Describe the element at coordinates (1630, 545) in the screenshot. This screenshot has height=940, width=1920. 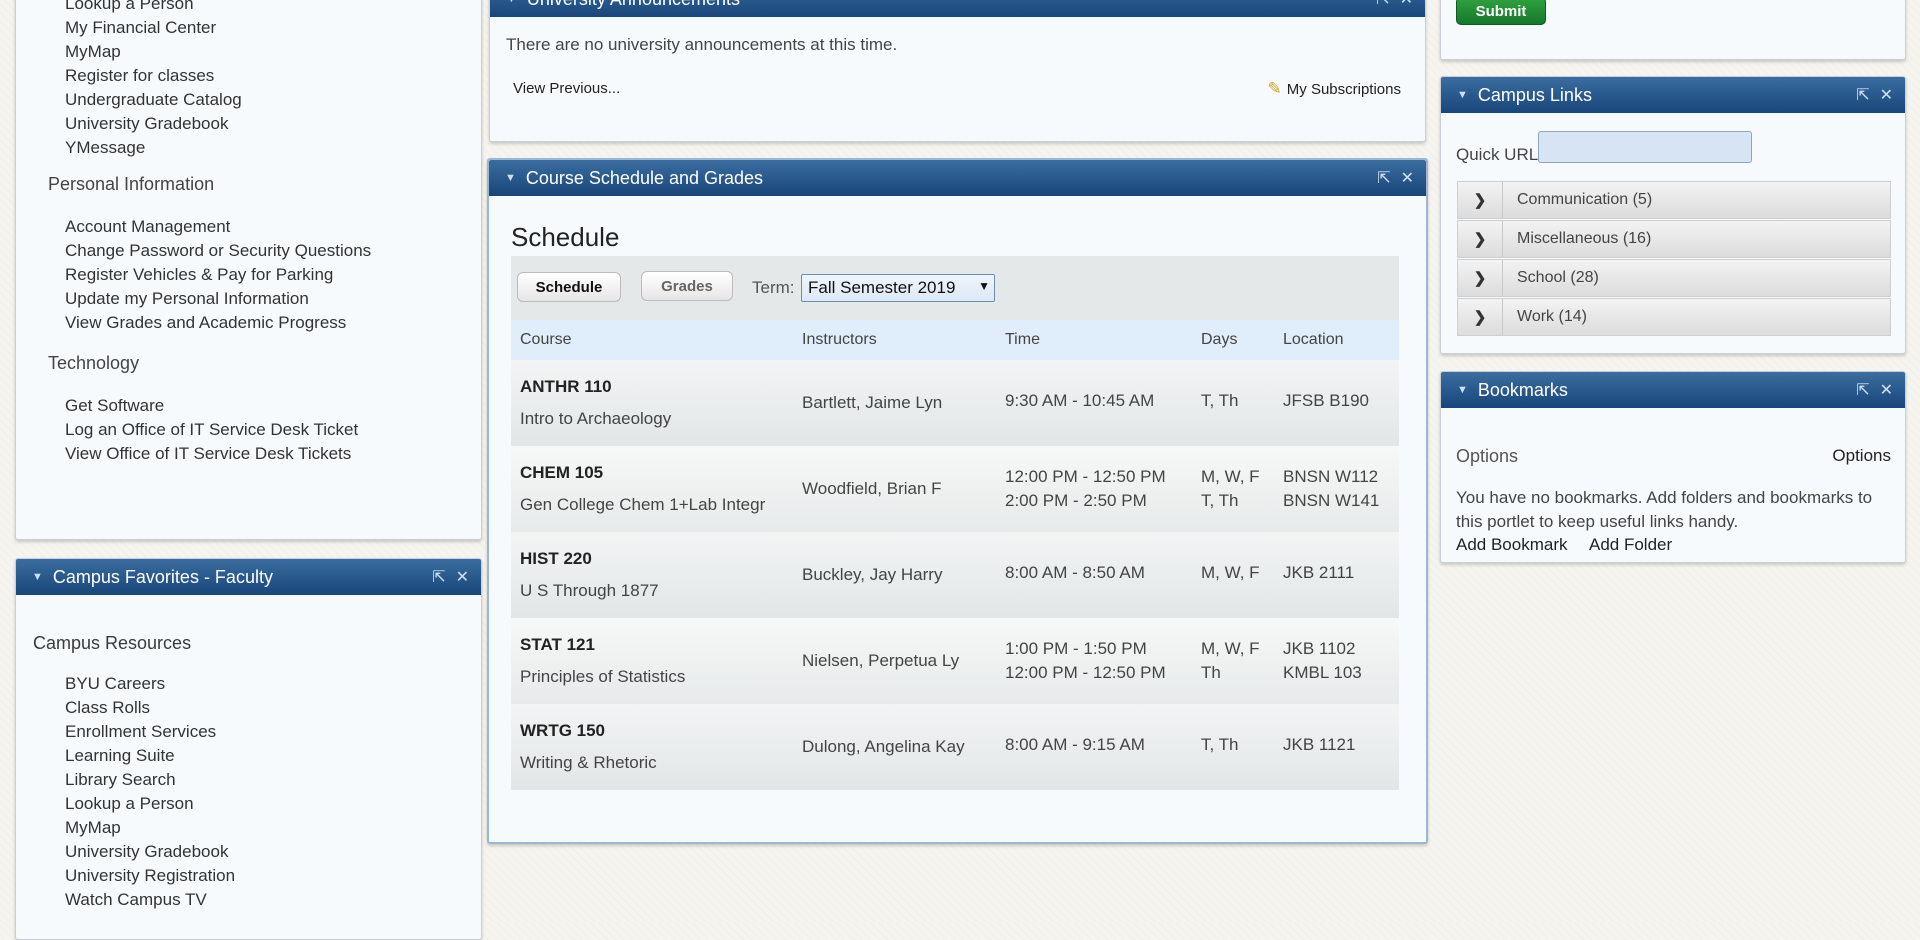
I see `add-folder-link: Add Folder` at that location.